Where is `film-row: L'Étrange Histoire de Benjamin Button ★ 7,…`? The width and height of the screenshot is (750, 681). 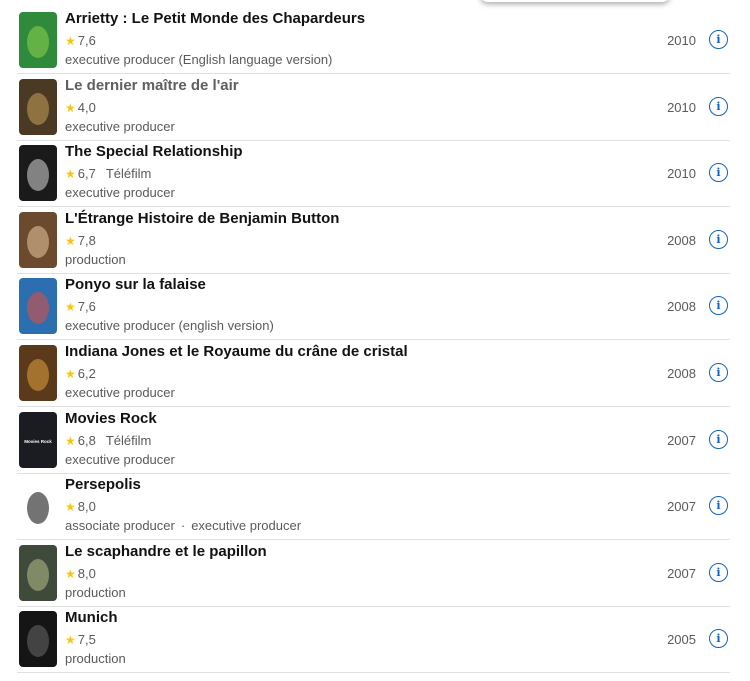 film-row: L'Étrange Histoire de Benjamin Button ★ 7,… is located at coordinates (373, 240).